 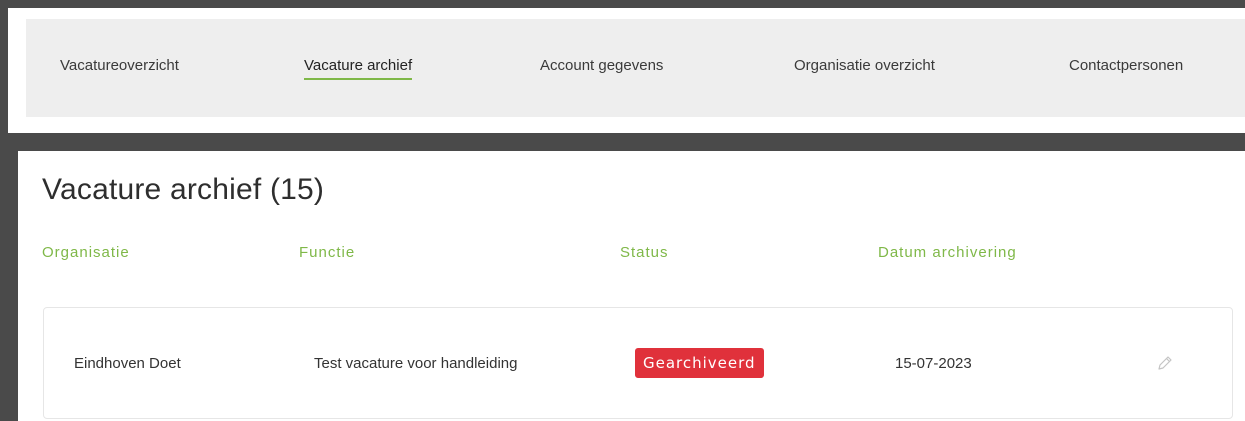 I want to click on cell-organisatie: Eindhoven Doet, so click(x=127, y=363).